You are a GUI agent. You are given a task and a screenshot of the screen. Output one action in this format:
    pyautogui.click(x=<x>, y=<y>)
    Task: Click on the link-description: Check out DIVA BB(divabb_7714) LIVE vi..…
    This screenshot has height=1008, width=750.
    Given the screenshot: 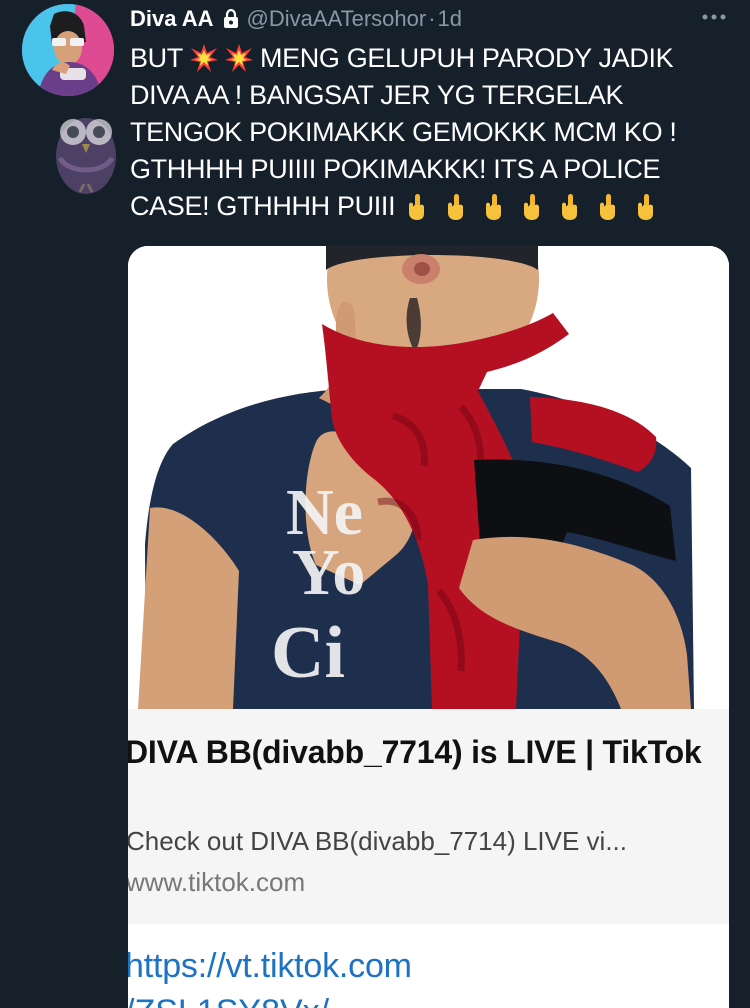 What is the action you would take?
    pyautogui.click(x=378, y=841)
    